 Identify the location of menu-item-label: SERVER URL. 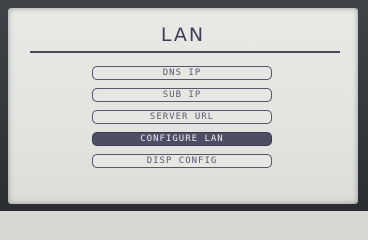
(182, 117).